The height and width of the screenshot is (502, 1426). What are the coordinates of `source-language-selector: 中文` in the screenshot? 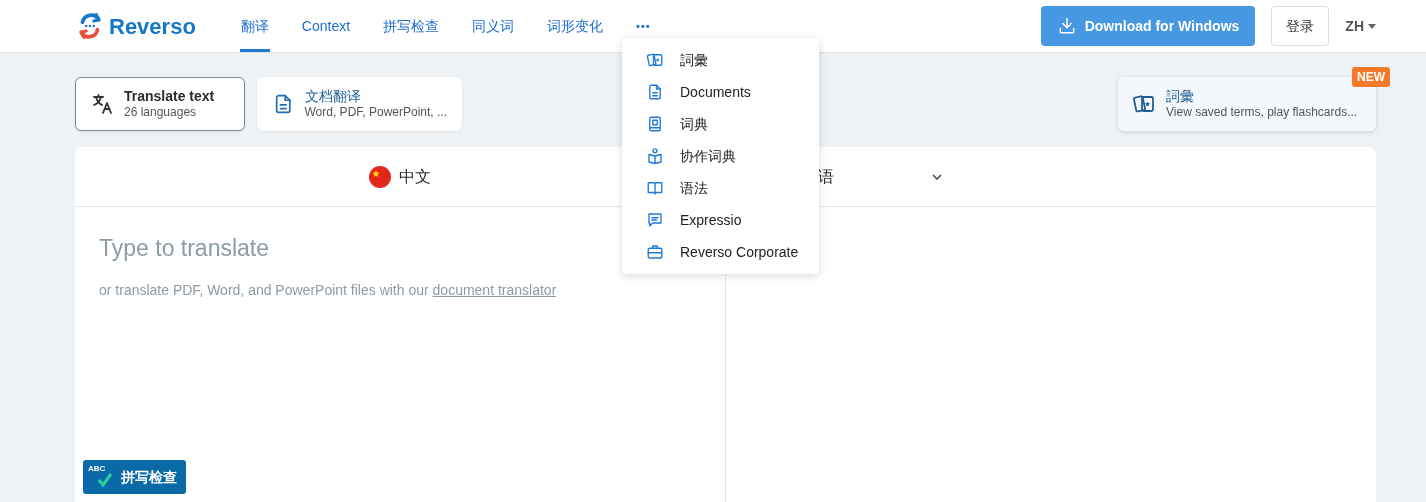 It's located at (400, 176).